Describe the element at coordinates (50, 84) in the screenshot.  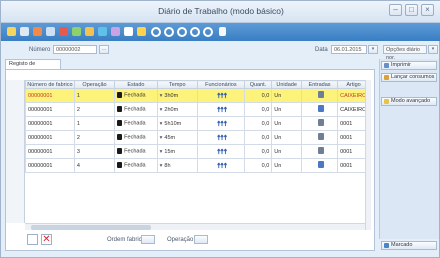
I see `col-header: Número de fabrico` at that location.